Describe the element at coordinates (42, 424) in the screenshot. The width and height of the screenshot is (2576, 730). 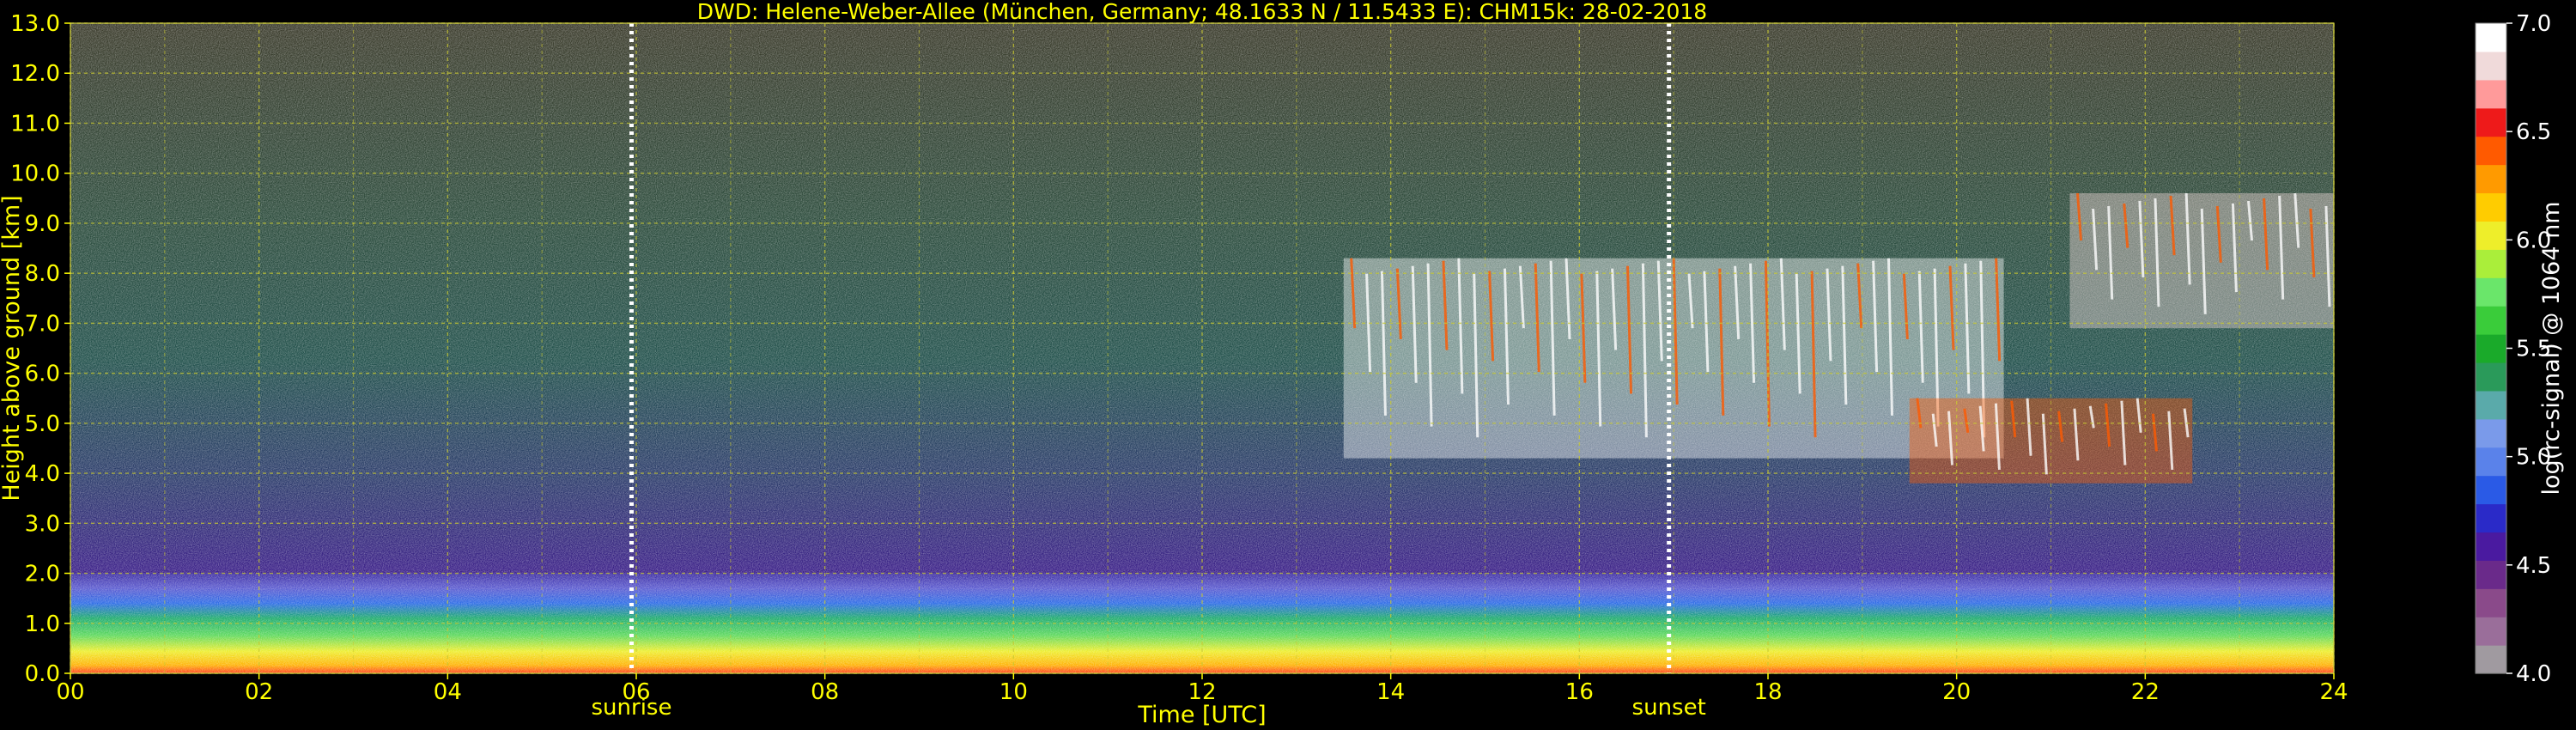
I see `y-tick-label: 5.0` at that location.